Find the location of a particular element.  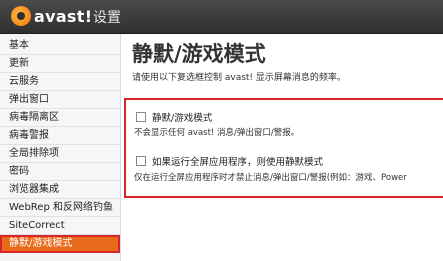

sidebar-item-sitecorrect: SiteCorrect is located at coordinates (60, 226).